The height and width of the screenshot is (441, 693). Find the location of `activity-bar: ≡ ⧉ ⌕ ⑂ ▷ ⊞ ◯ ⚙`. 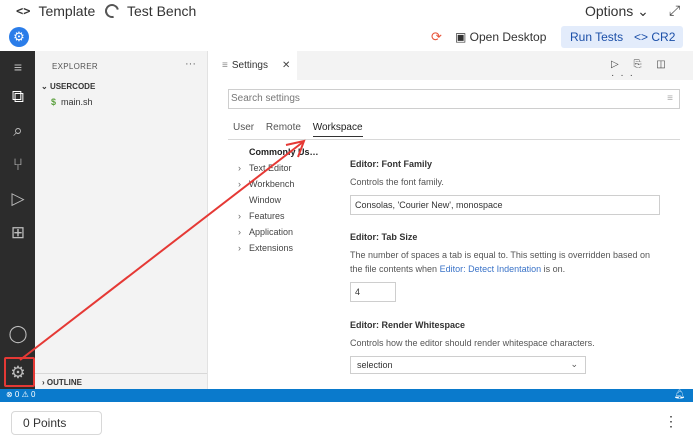

activity-bar: ≡ ⧉ ⌕ ⑂ ▷ ⊞ ◯ ⚙ is located at coordinates (17, 220).